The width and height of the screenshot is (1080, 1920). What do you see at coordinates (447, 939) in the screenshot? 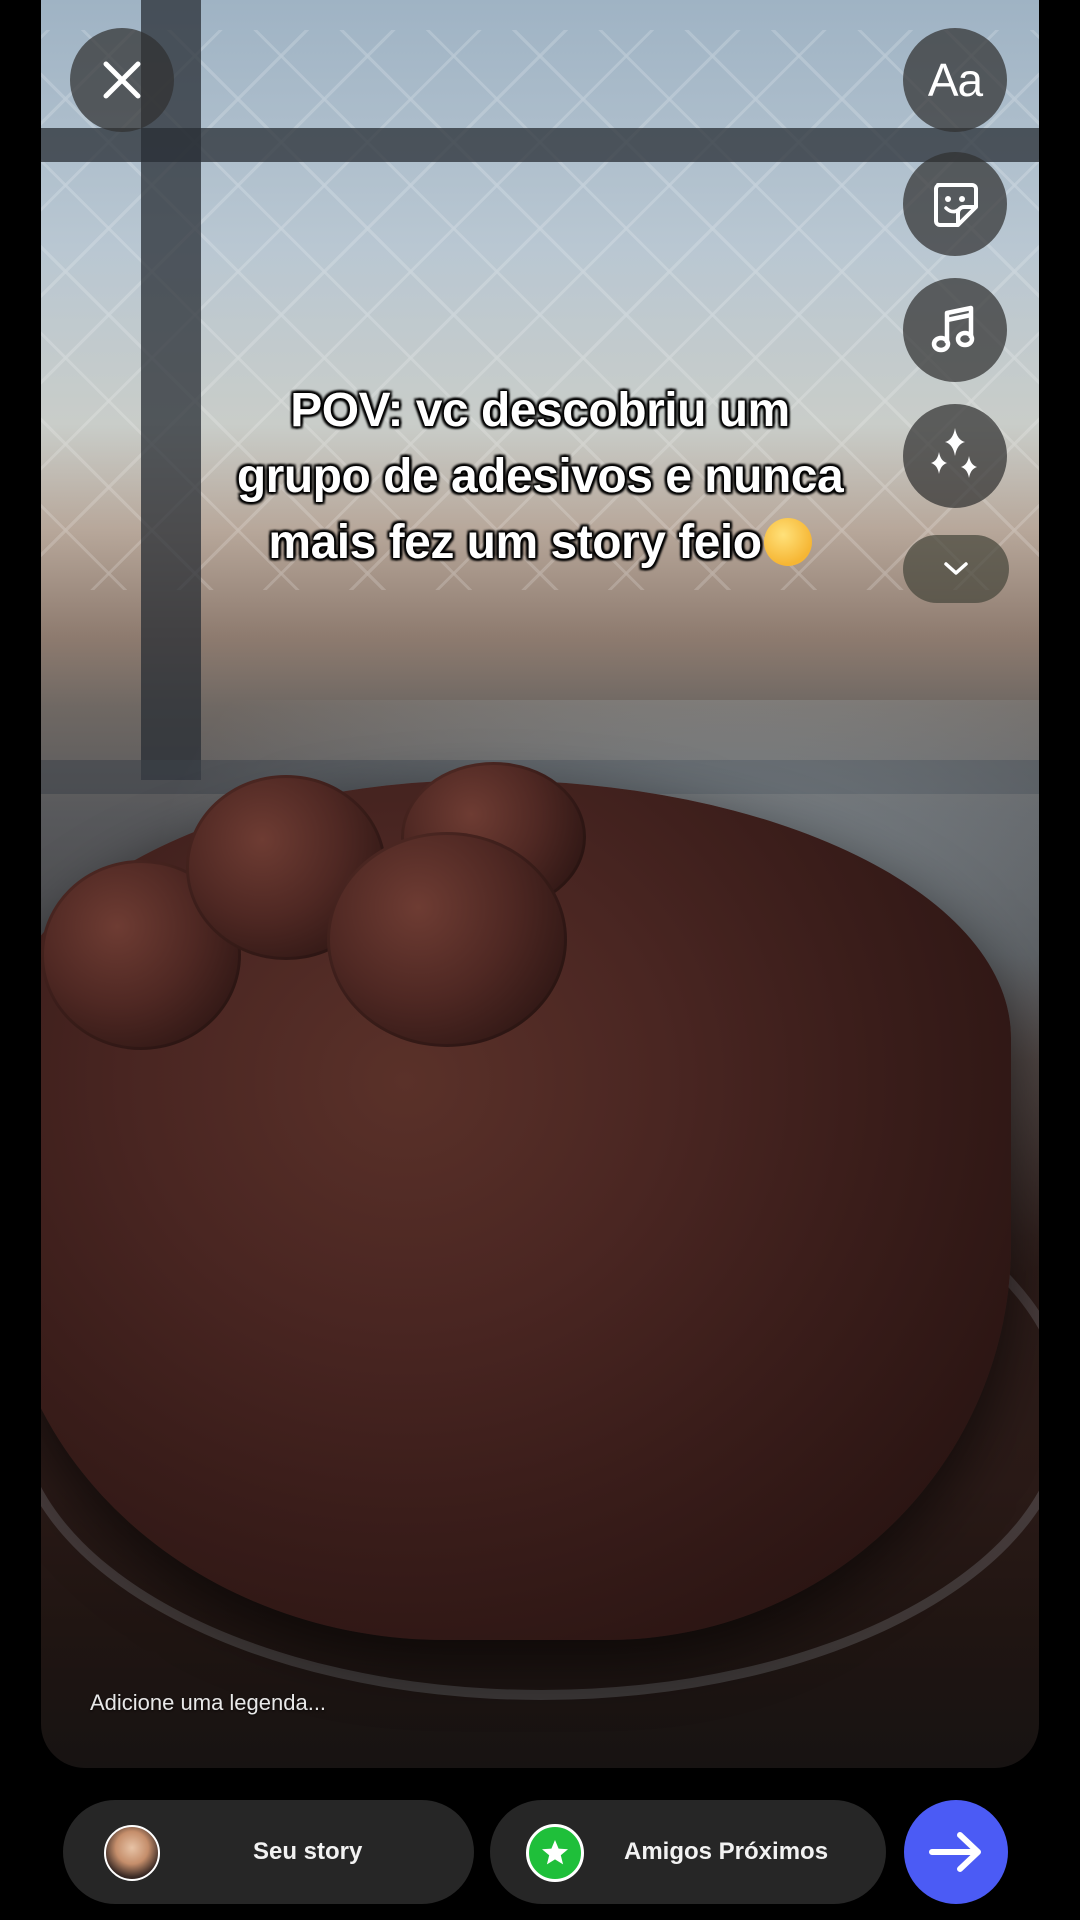
I see `brigadeiro` at bounding box center [447, 939].